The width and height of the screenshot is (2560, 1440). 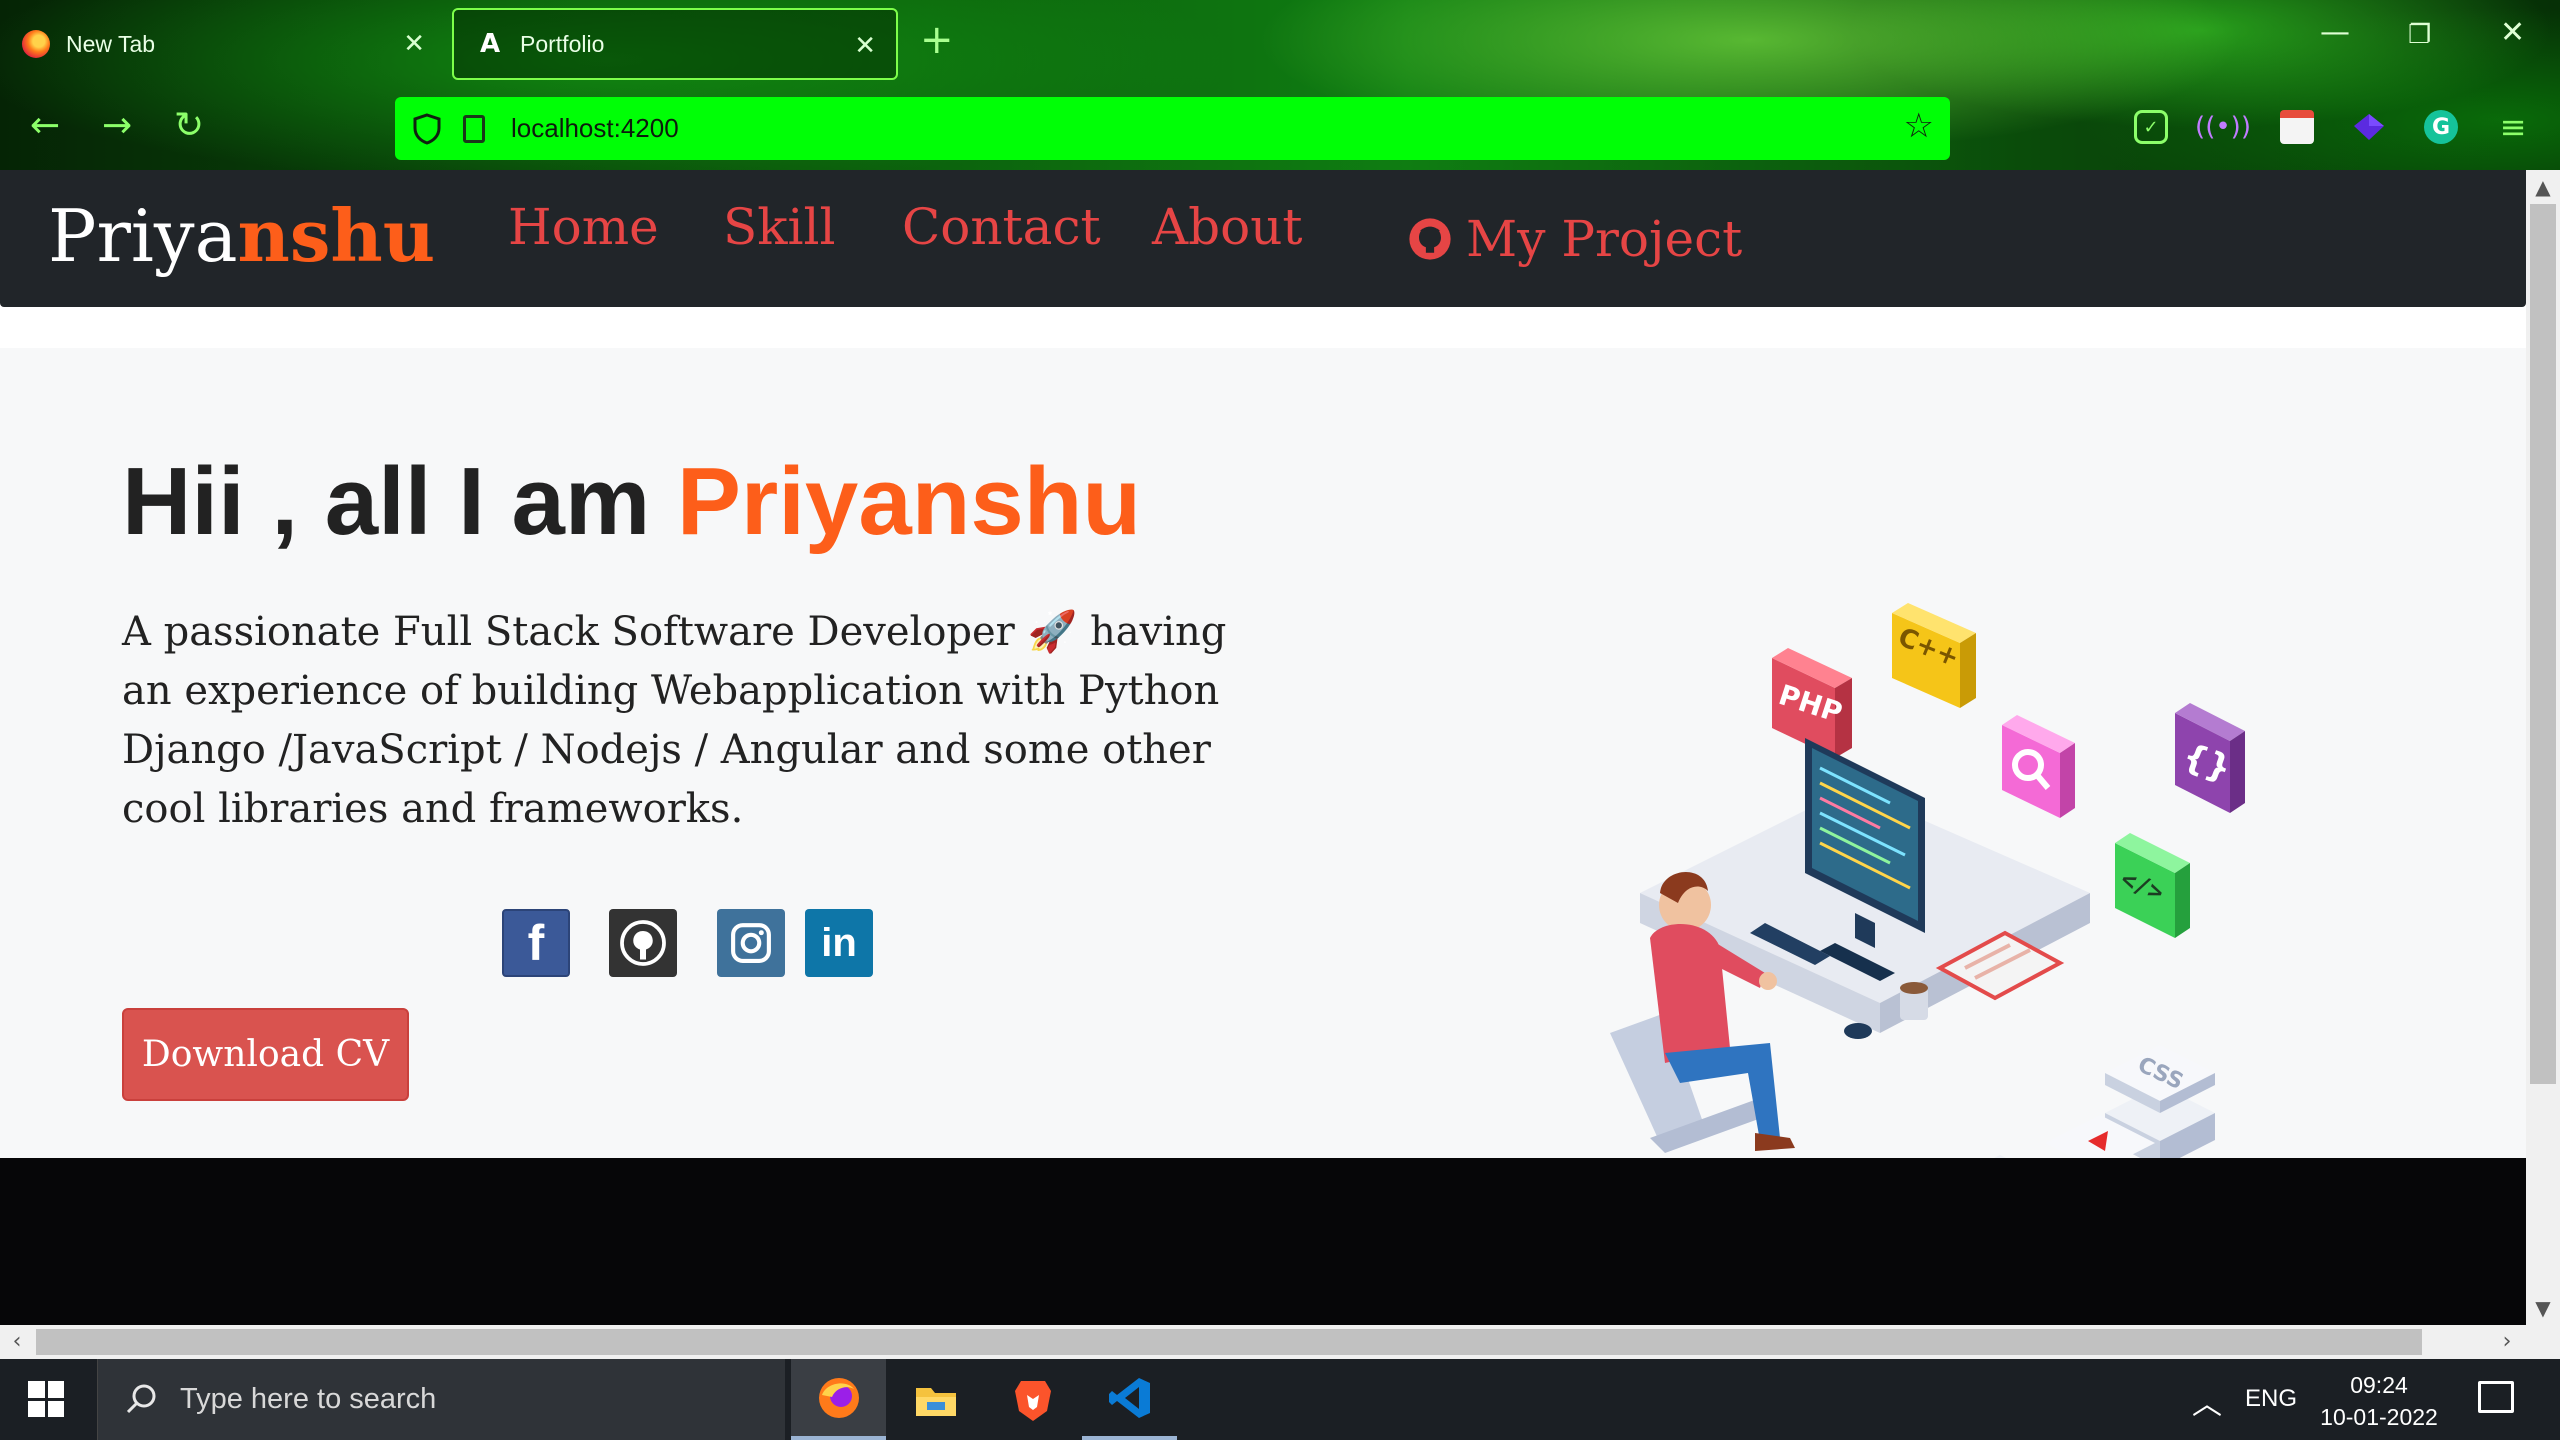 What do you see at coordinates (2038, 766) in the screenshot?
I see `search-cube-icon` at bounding box center [2038, 766].